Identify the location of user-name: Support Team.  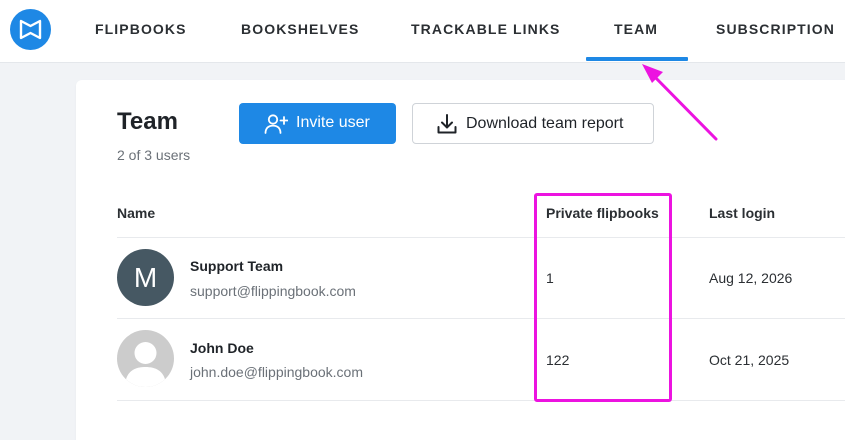
(237, 266).